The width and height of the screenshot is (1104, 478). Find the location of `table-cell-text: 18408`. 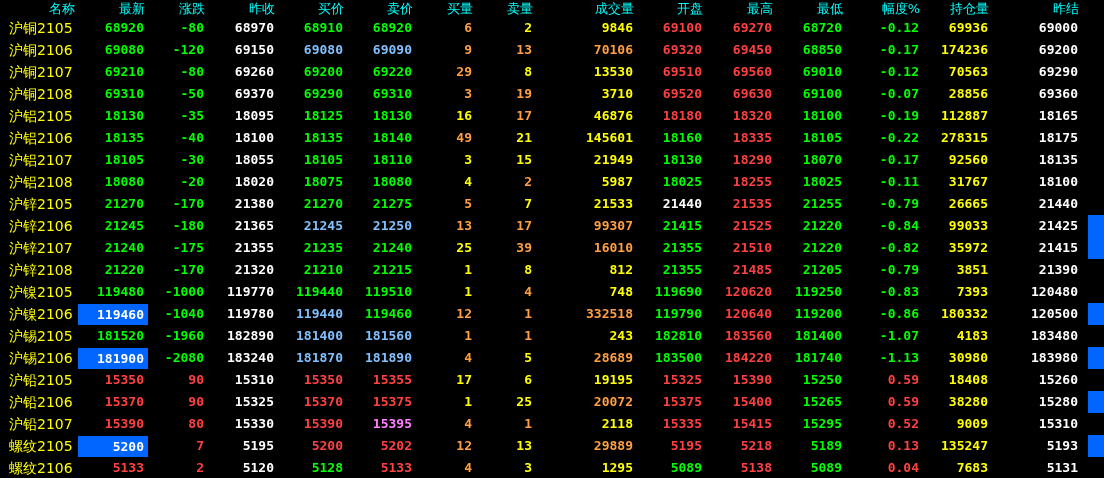

table-cell-text: 18408 is located at coordinates (968, 380).